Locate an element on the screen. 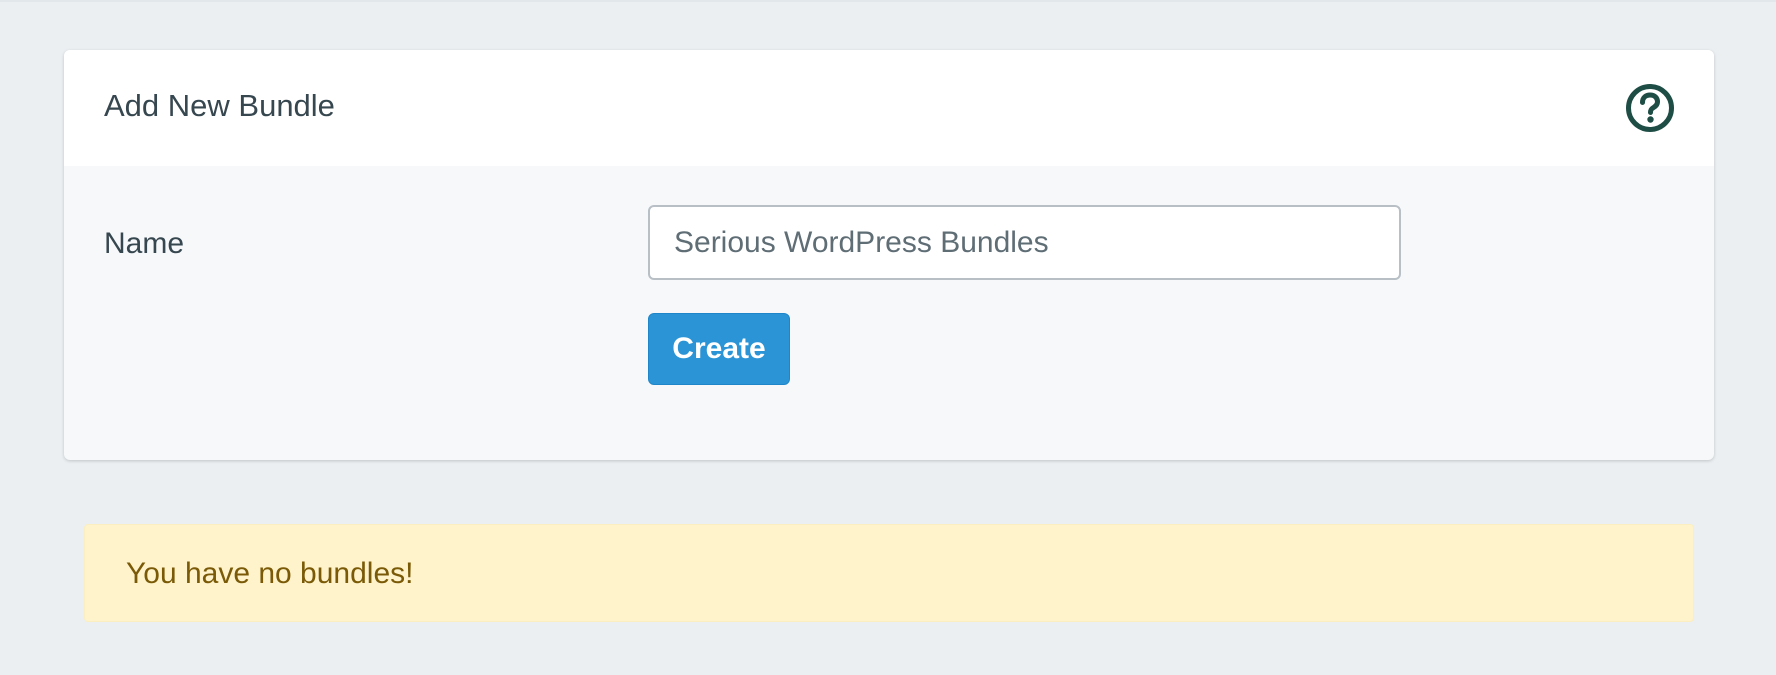 The height and width of the screenshot is (675, 1776). panel-title: Add New Bundle is located at coordinates (219, 105).